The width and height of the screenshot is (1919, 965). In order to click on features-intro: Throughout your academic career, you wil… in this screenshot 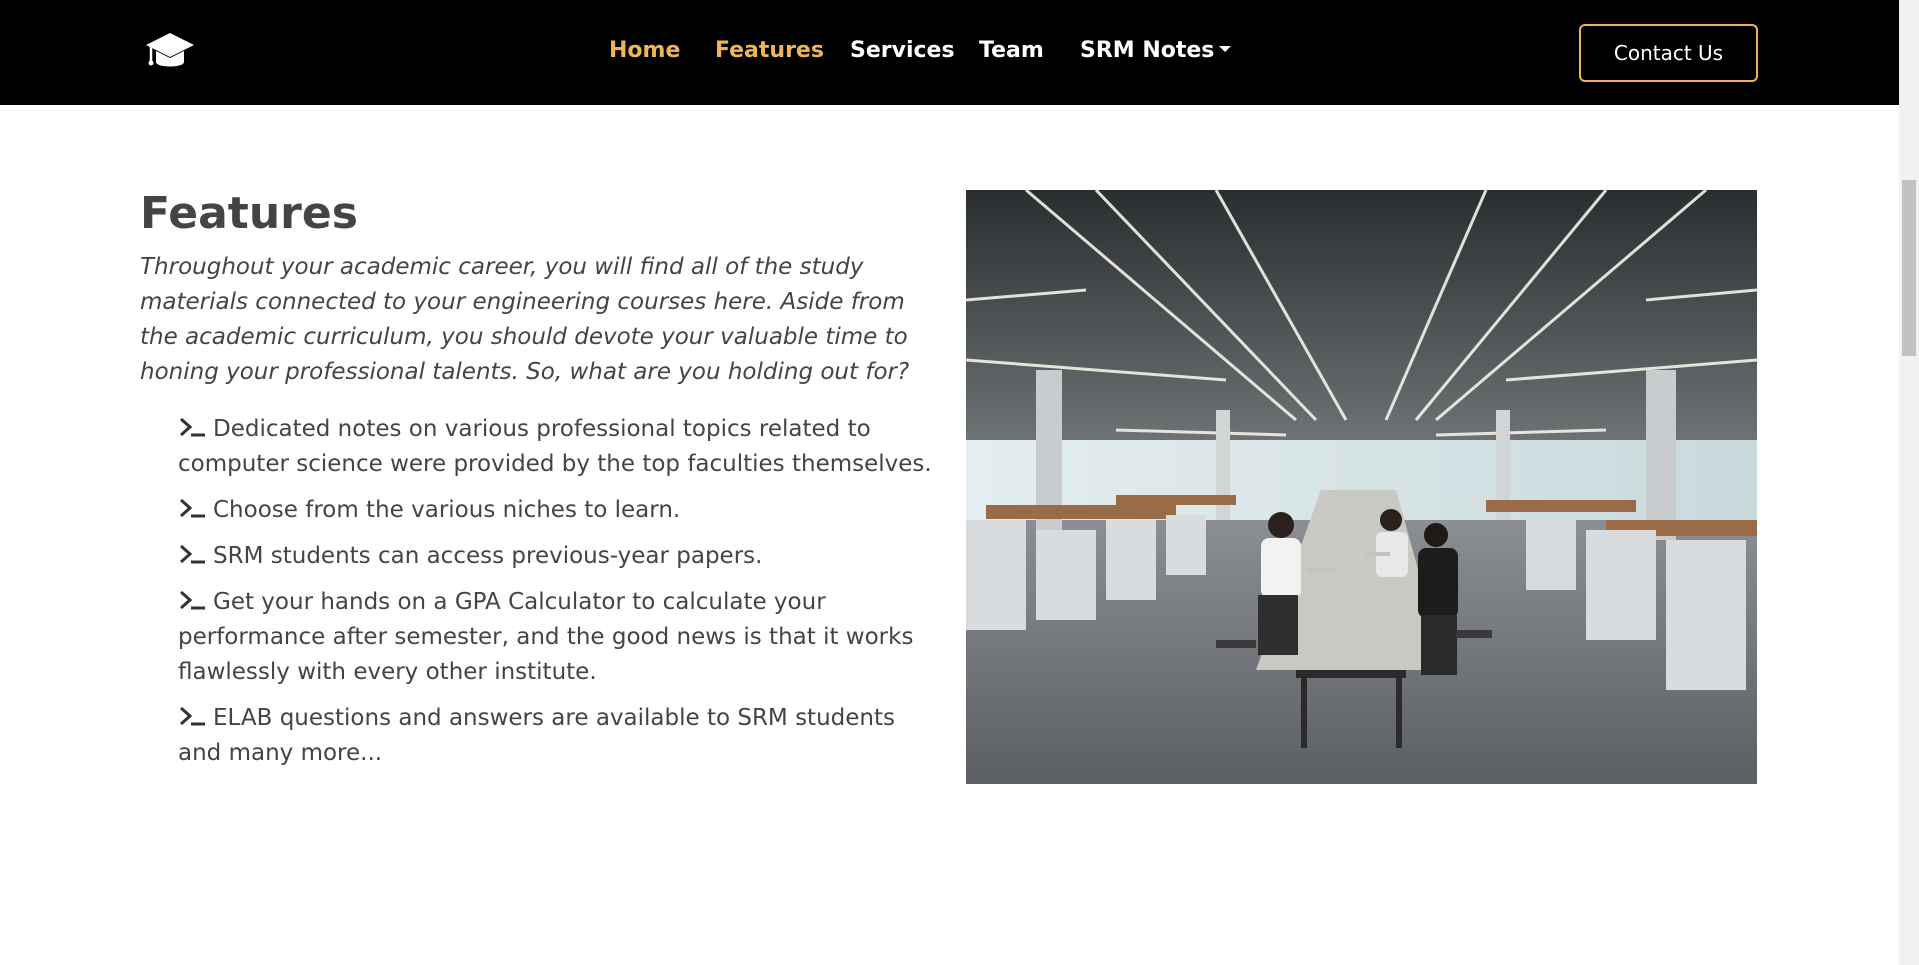, I will do `click(525, 319)`.